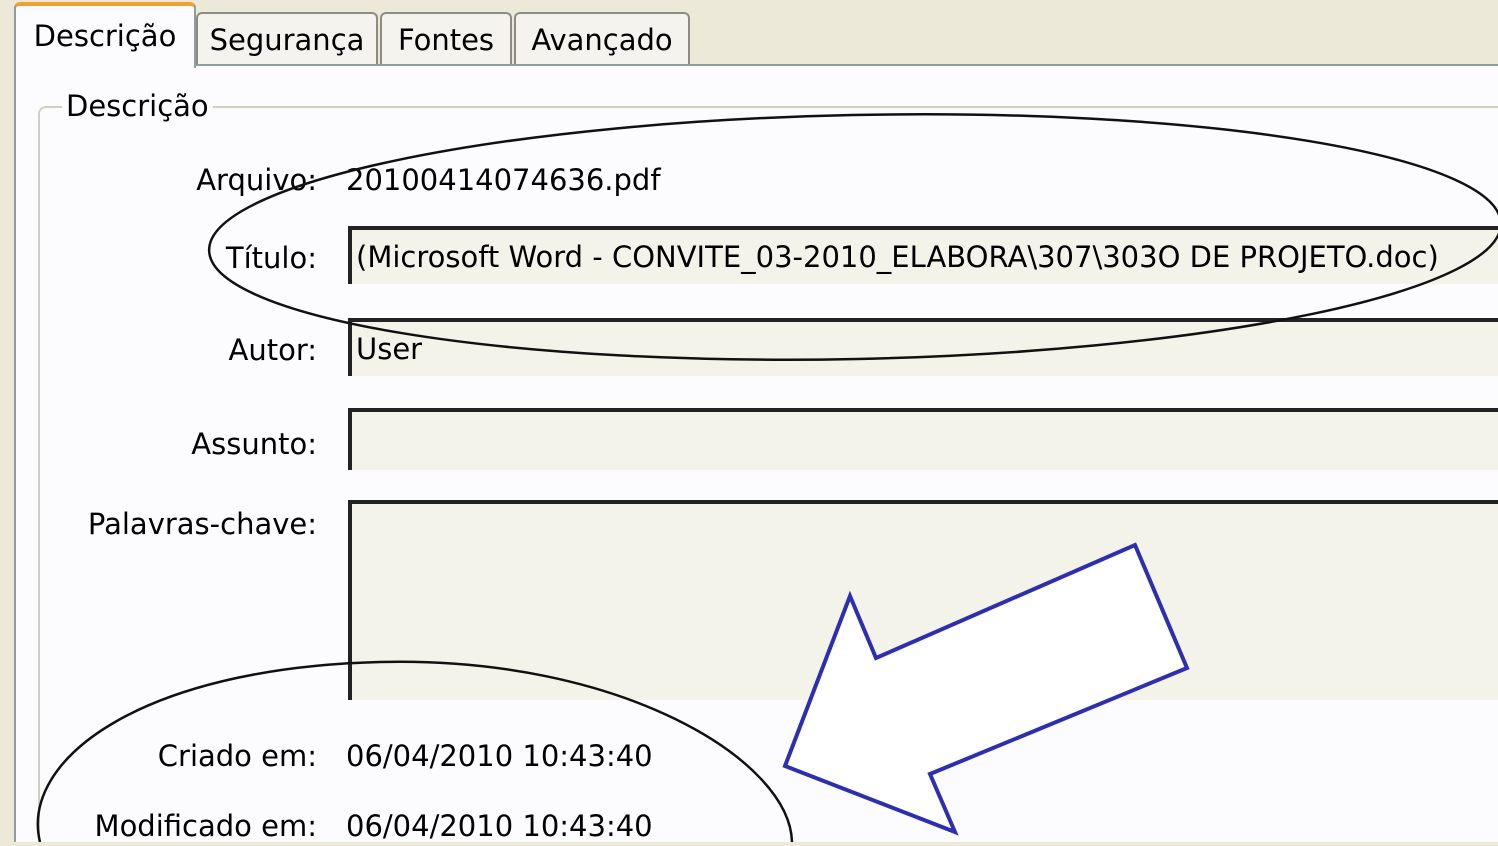  I want to click on arquivo-label: Arquivo:, so click(256, 180).